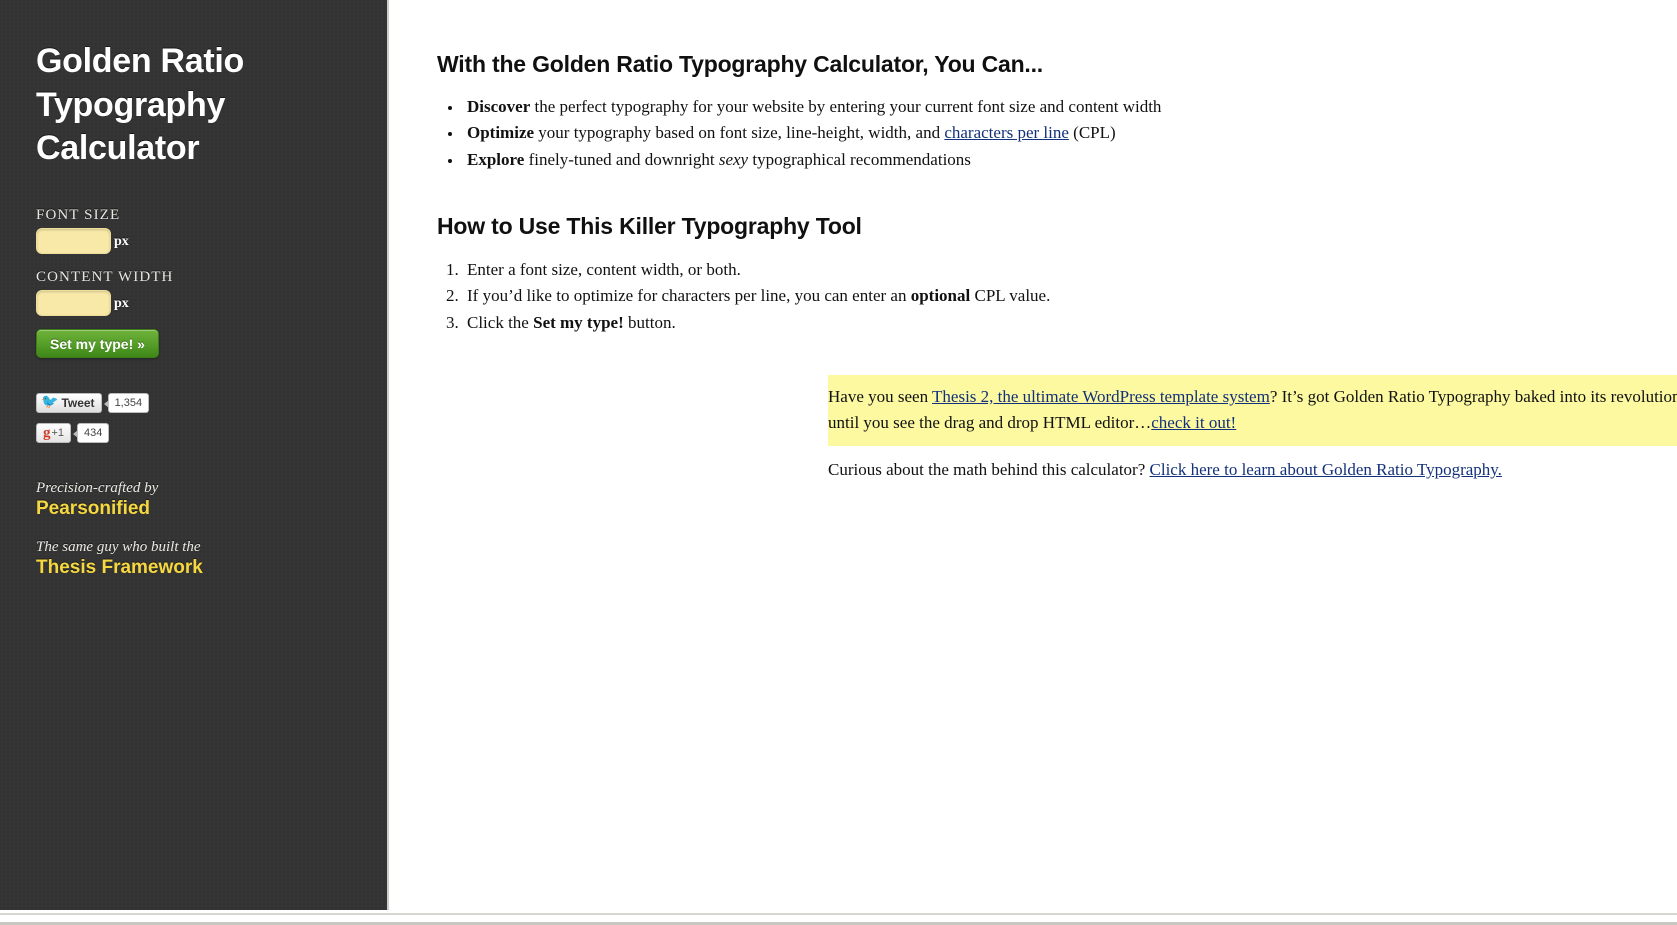  I want to click on google-plus-one-button: g +1, so click(54, 433).